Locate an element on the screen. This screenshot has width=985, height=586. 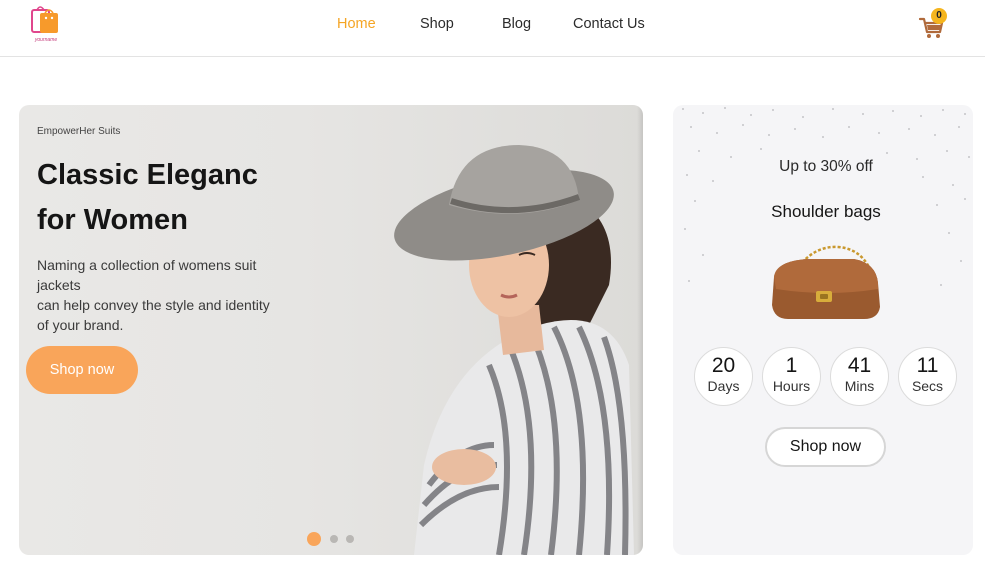
hero-shop-now-button: Shop now is located at coordinates (82, 370).